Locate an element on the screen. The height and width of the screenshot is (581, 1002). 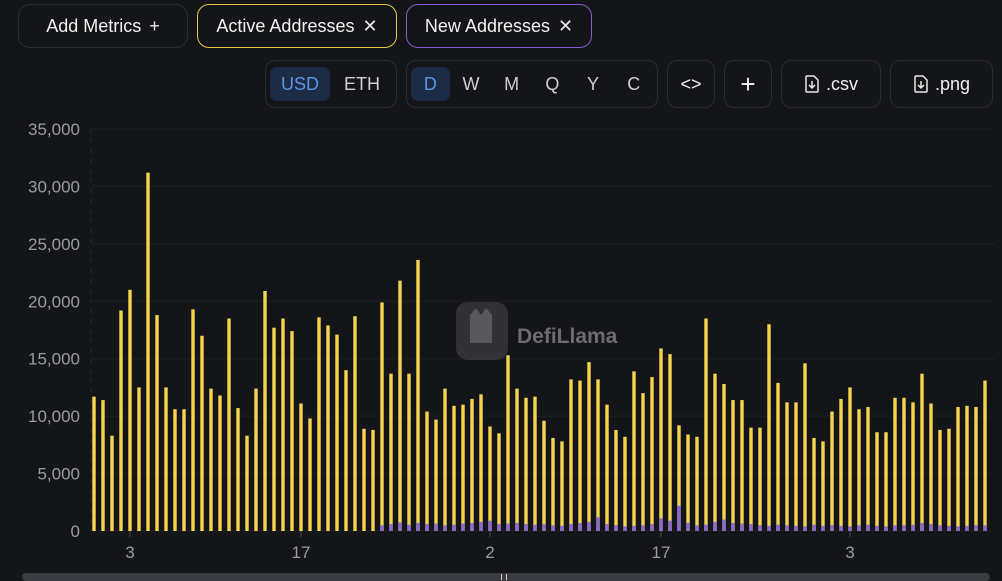
currency-toggle: USD ETH is located at coordinates (331, 84).